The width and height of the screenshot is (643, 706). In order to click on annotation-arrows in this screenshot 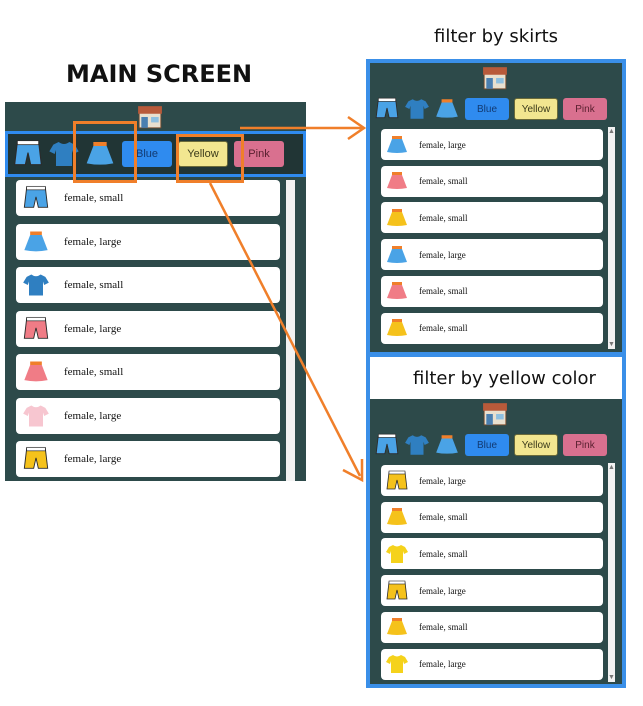, I will do `click(287, 299)`.